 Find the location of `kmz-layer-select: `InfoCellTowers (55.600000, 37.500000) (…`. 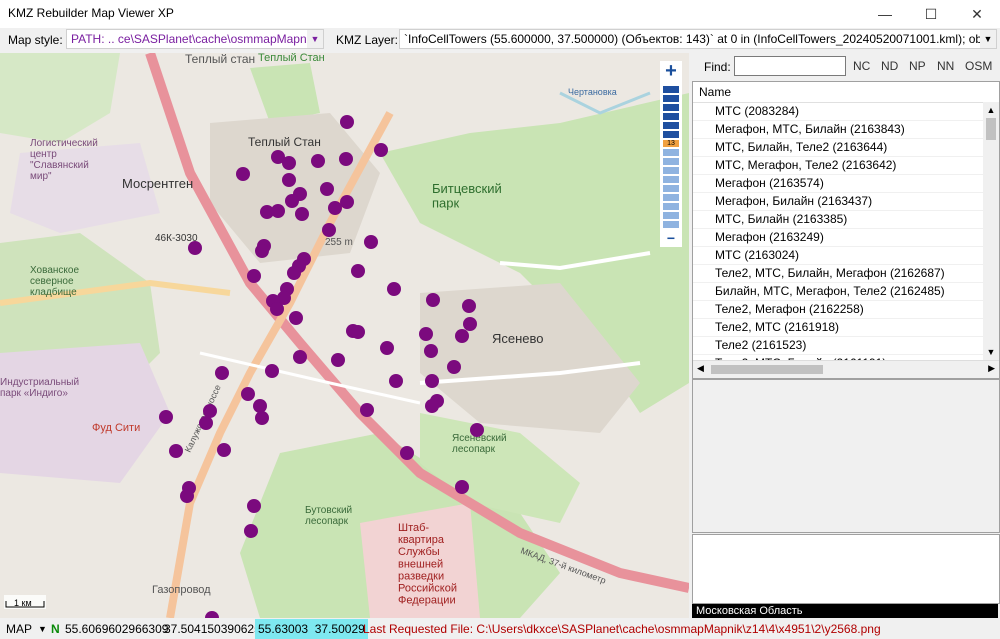

kmz-layer-select: `InfoCellTowers (55.600000, 37.500000) (… is located at coordinates (698, 39).